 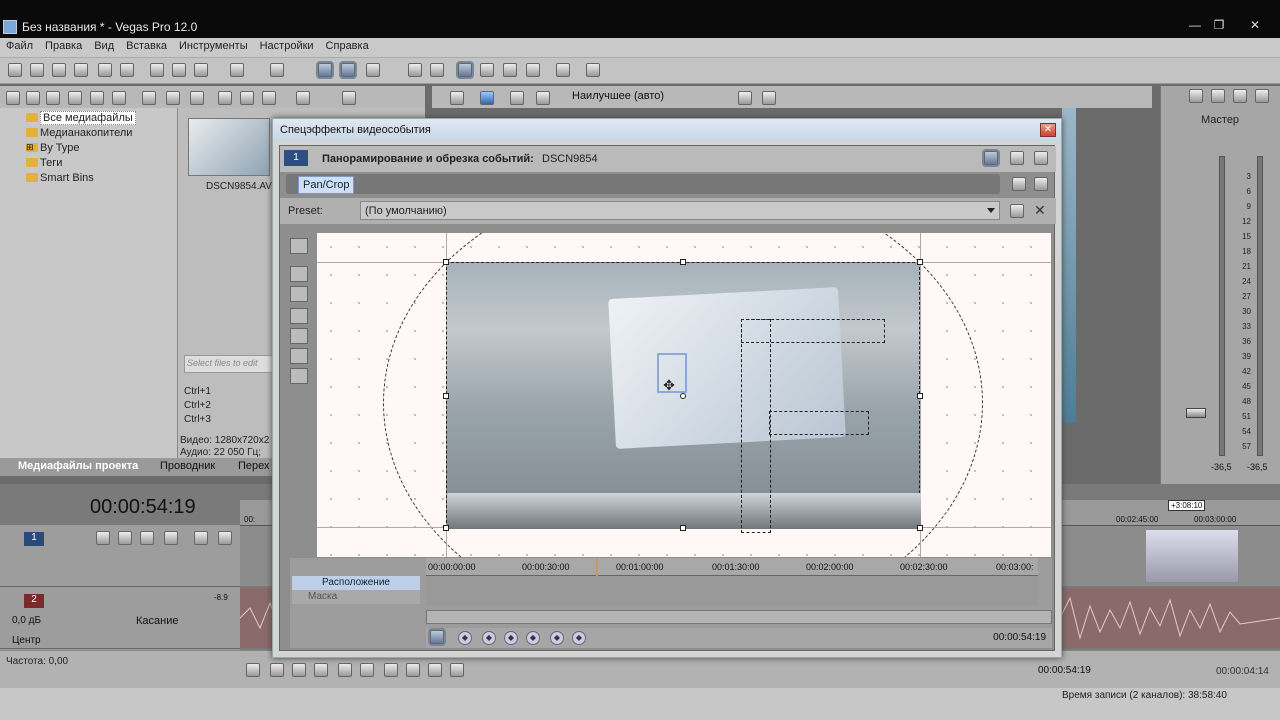 I want to click on keyframe-scrollbar, so click(x=739, y=617).